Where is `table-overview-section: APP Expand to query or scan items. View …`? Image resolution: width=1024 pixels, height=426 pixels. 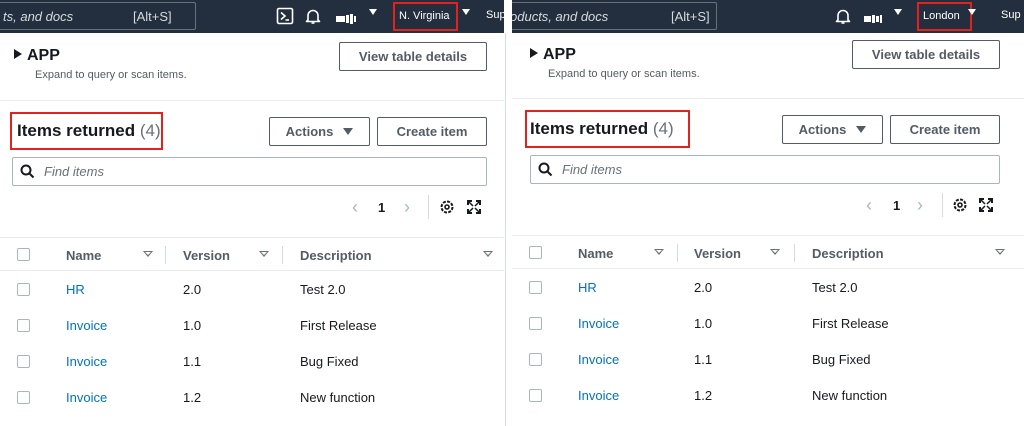
table-overview-section: APP Expand to query or scan items. View … is located at coordinates (252, 67).